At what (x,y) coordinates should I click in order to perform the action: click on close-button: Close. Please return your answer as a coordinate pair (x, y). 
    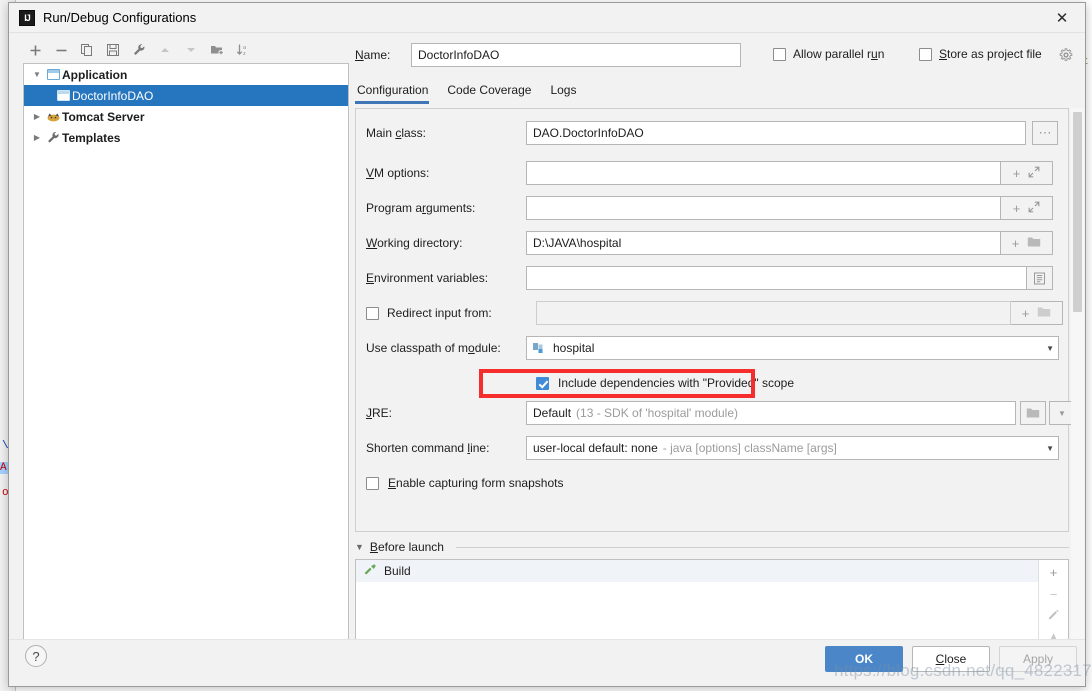
    Looking at the image, I should click on (951, 659).